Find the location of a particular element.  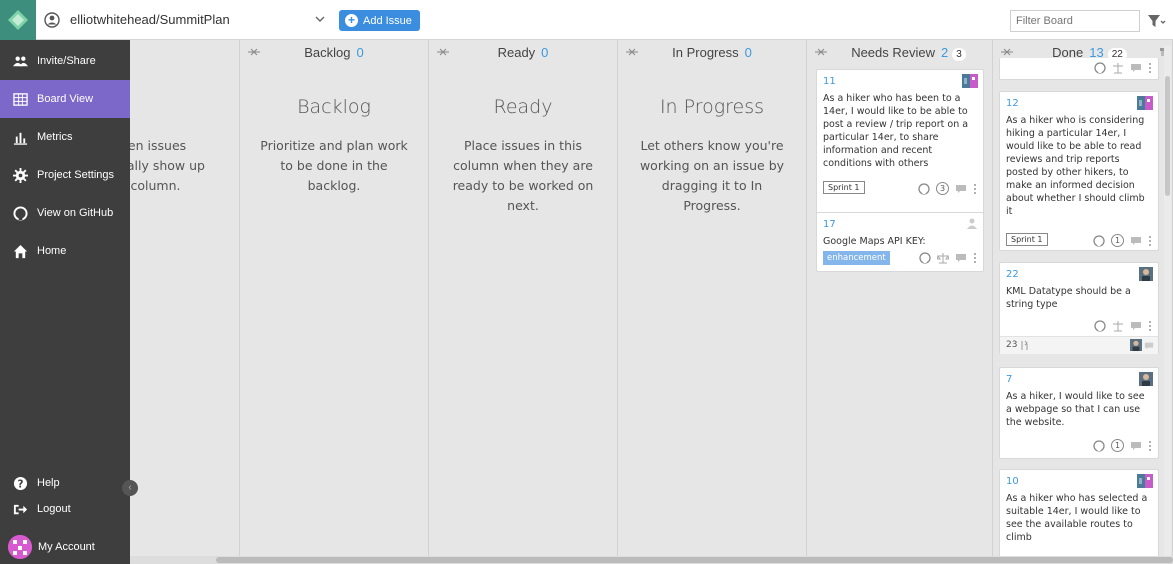

sidebar-item-logout: Logout is located at coordinates (65, 509).